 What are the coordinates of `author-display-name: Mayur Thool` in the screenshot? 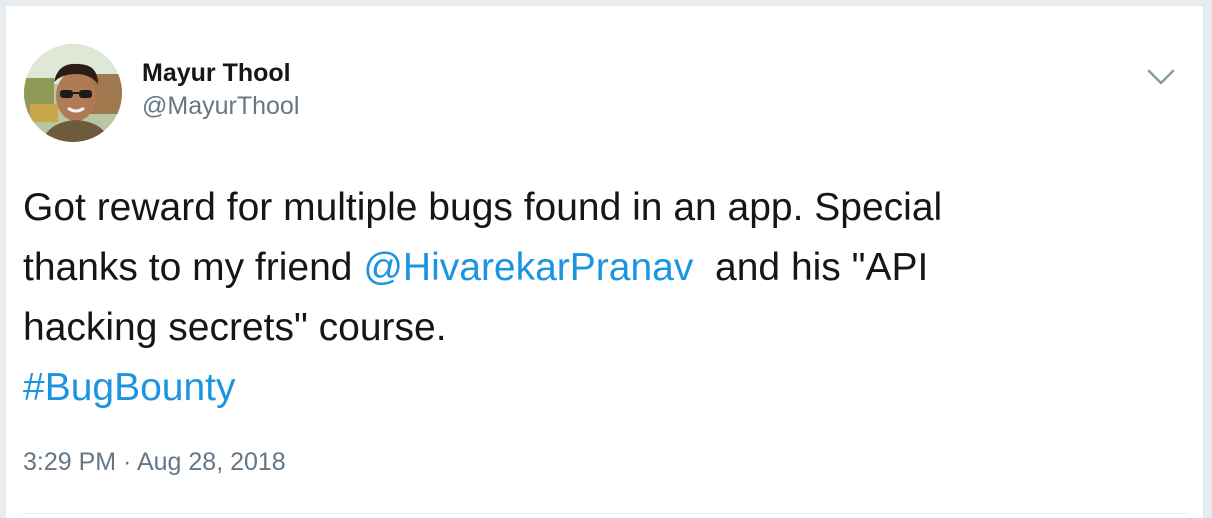 It's located at (220, 73).